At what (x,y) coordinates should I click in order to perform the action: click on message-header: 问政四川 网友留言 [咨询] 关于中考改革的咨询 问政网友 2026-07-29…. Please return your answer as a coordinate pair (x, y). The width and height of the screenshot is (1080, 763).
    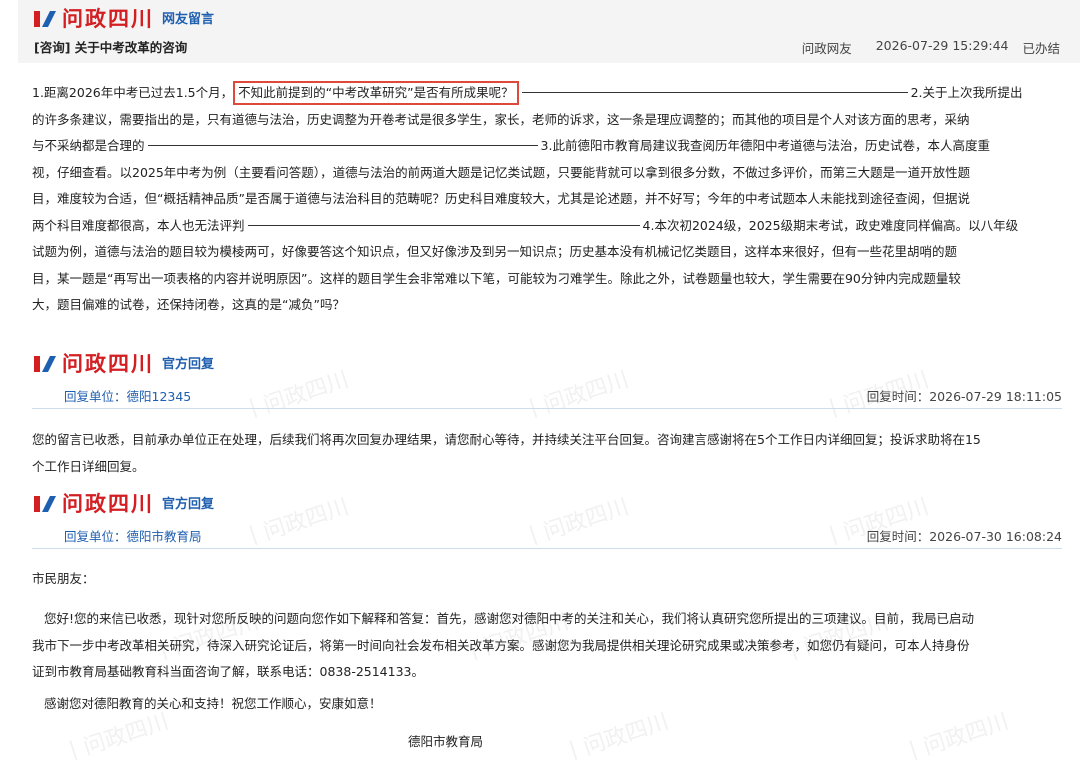
    Looking at the image, I should click on (549, 31).